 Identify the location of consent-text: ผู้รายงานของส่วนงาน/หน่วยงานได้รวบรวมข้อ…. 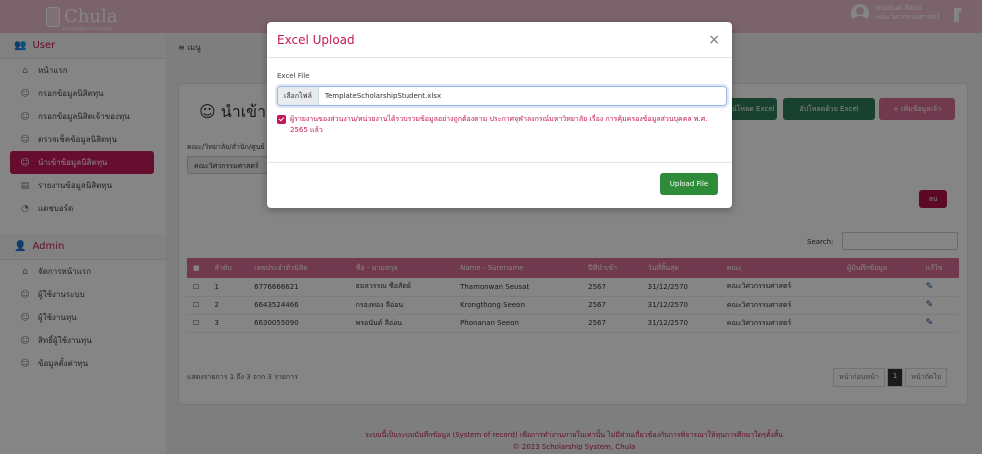
(499, 124).